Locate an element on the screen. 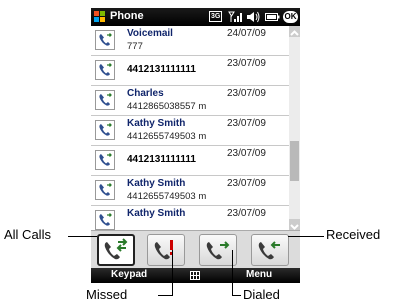  all-calls-icon is located at coordinates (116, 249).